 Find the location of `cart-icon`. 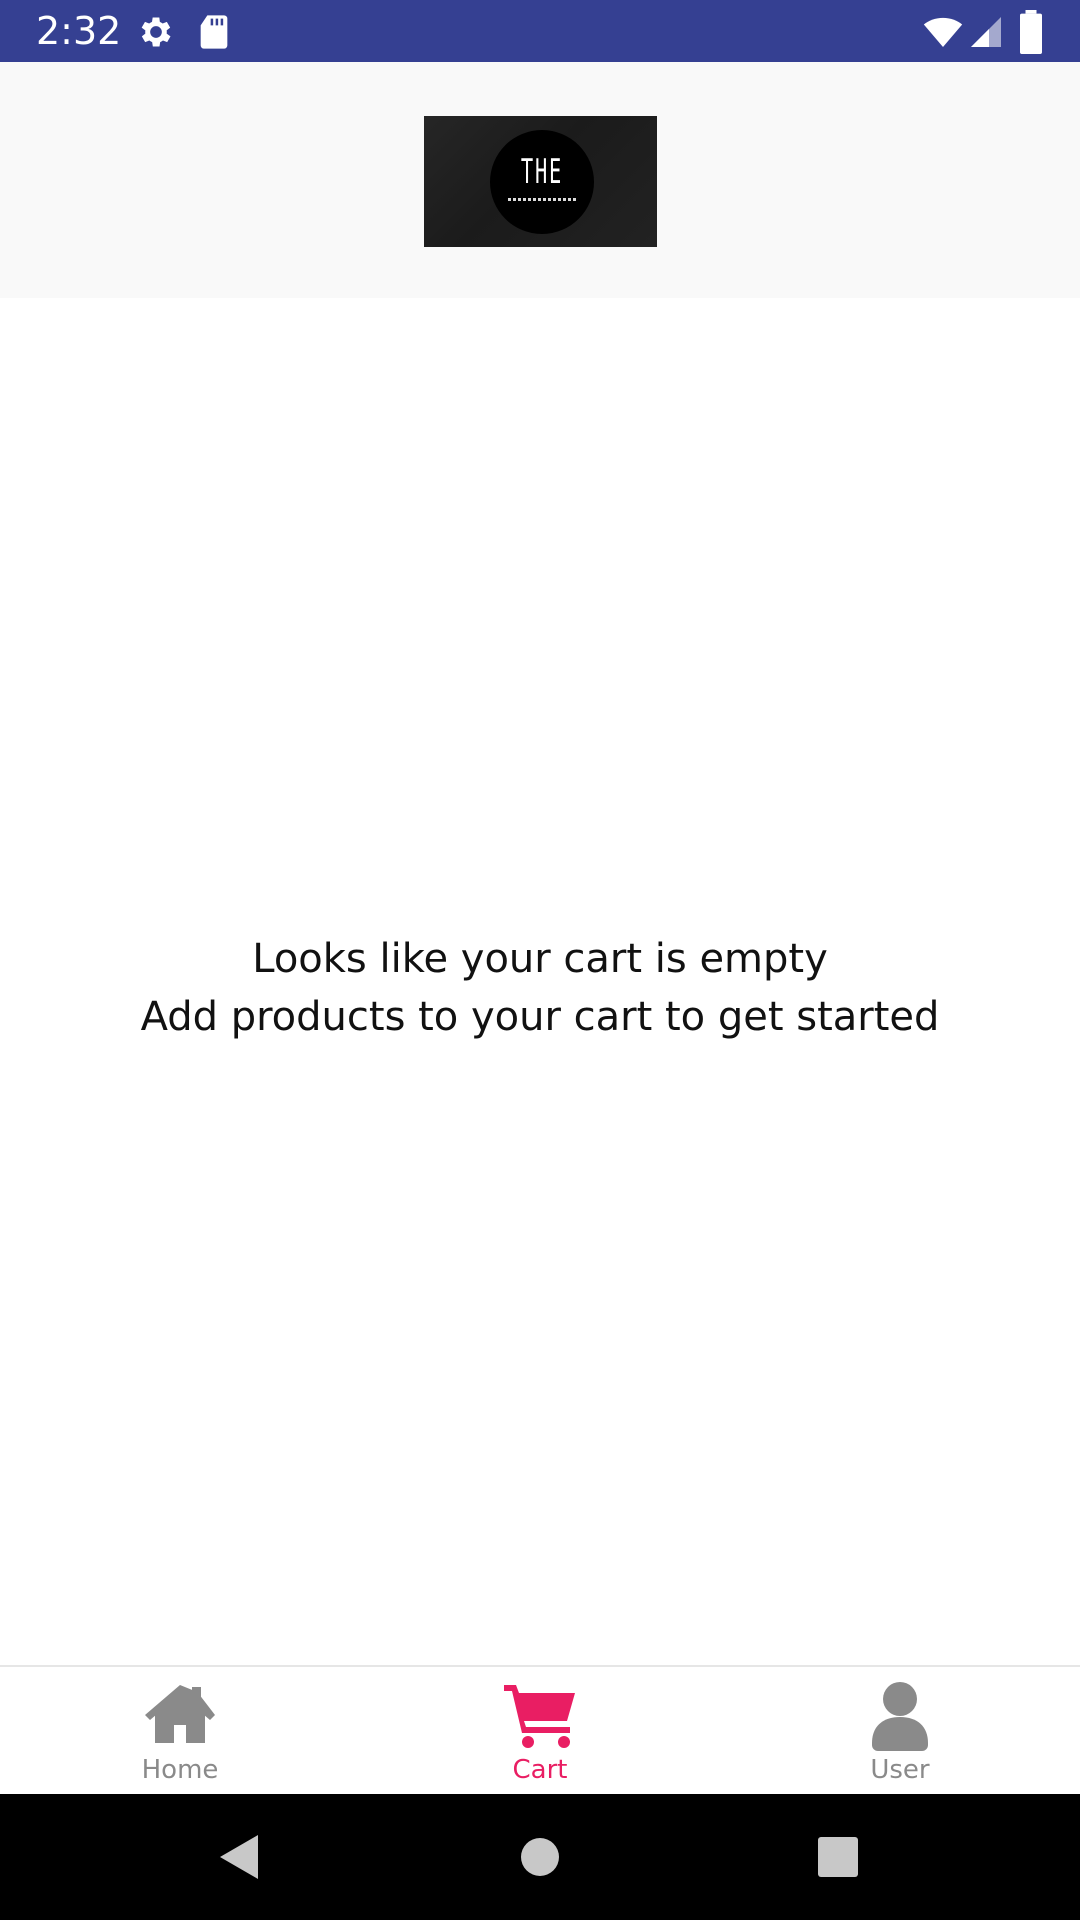

cart-icon is located at coordinates (539, 1716).